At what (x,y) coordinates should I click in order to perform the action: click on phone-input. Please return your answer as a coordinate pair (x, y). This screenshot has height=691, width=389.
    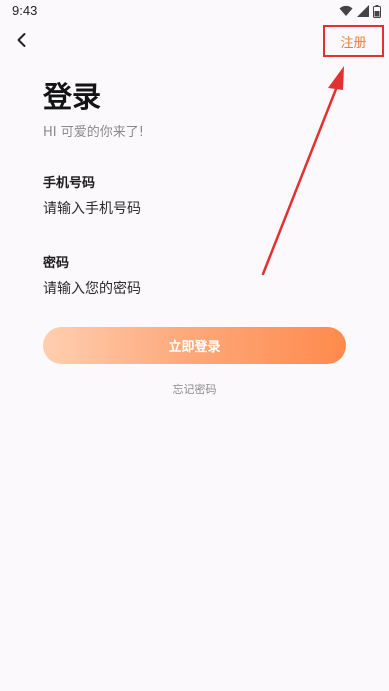
    Looking at the image, I should click on (193, 209).